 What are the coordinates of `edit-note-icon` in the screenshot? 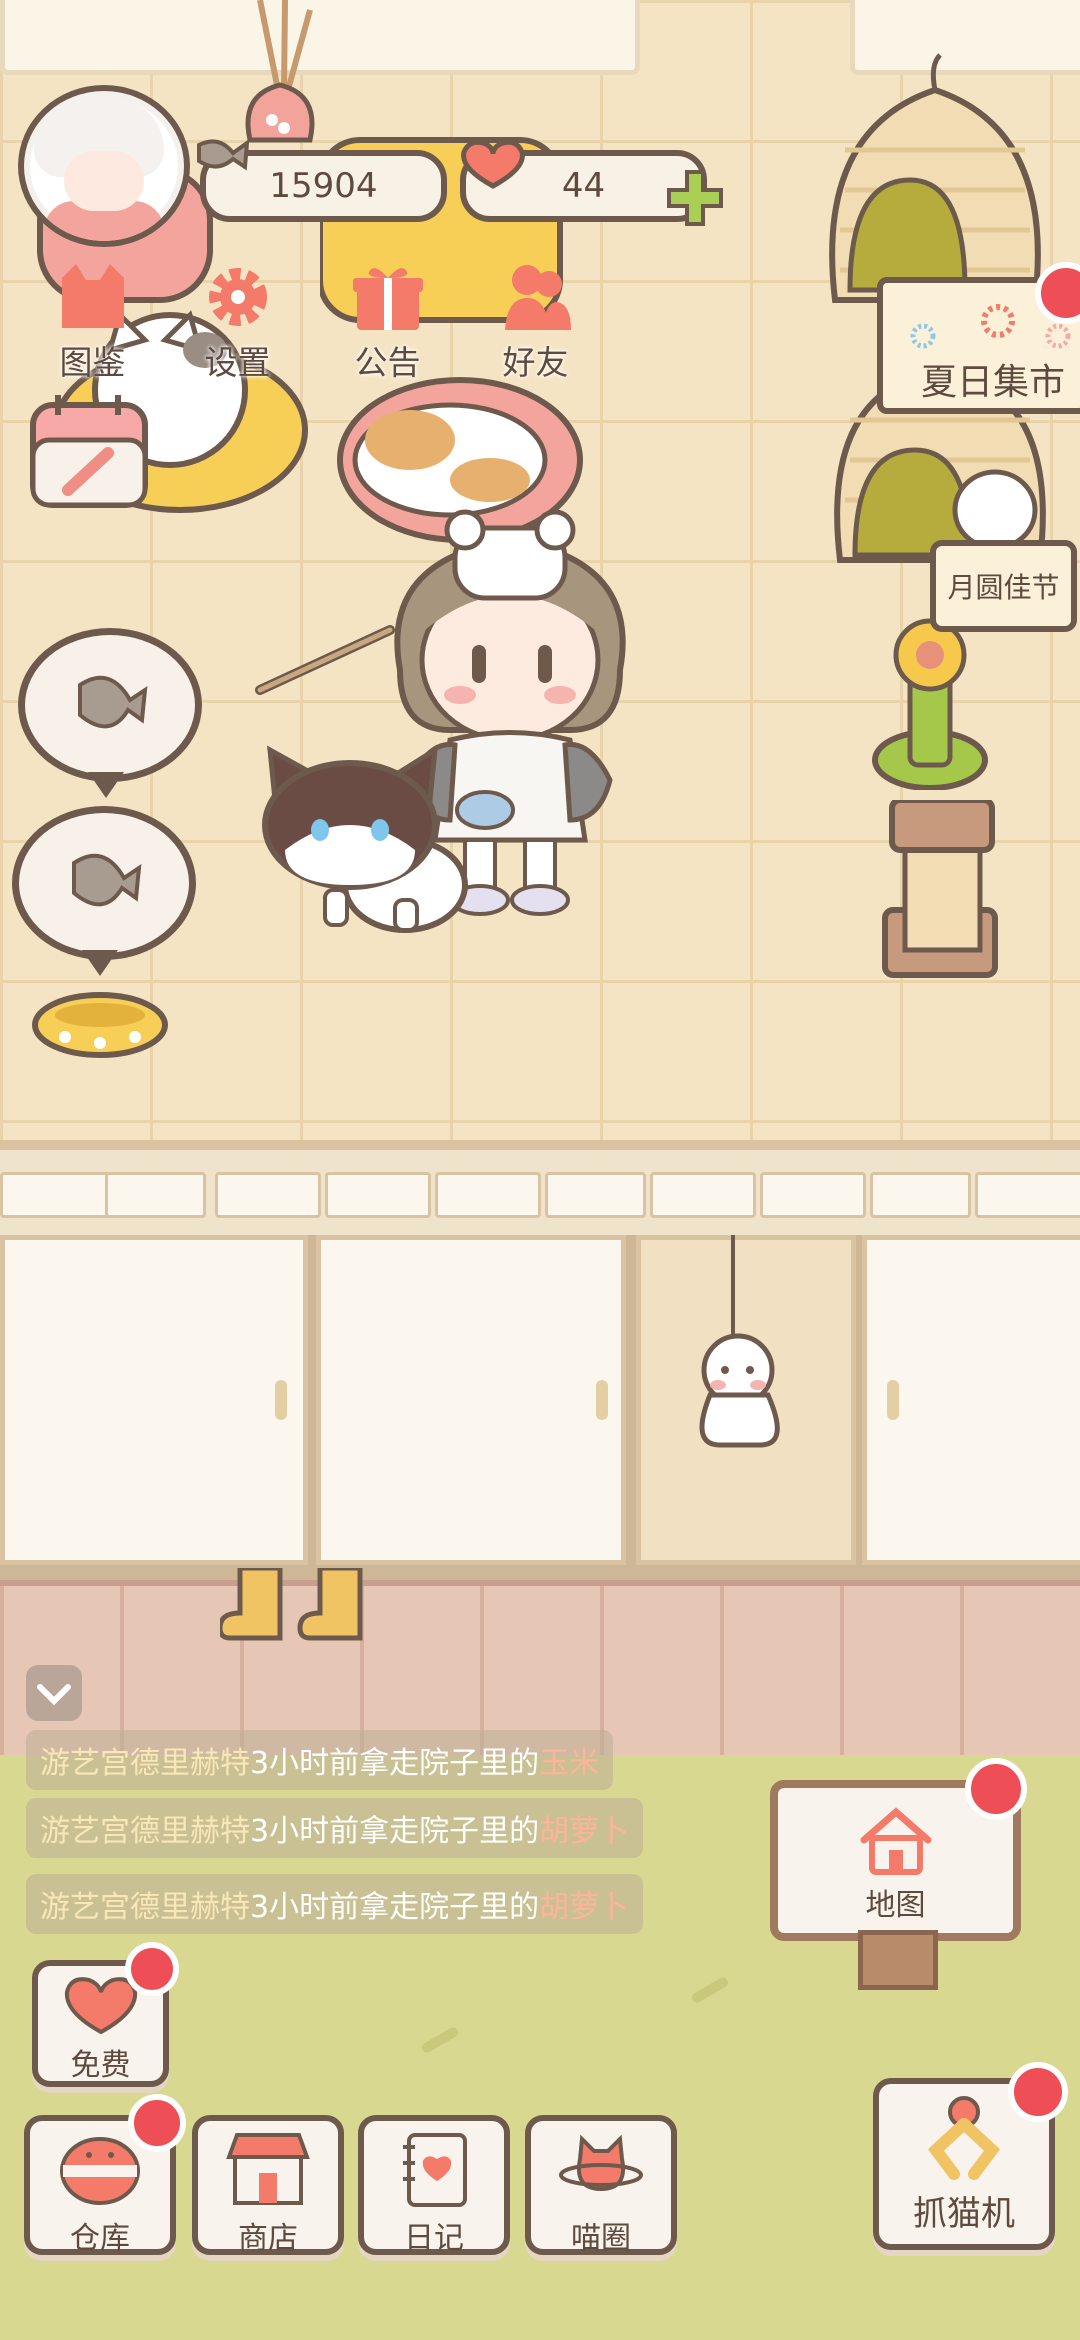 It's located at (90, 452).